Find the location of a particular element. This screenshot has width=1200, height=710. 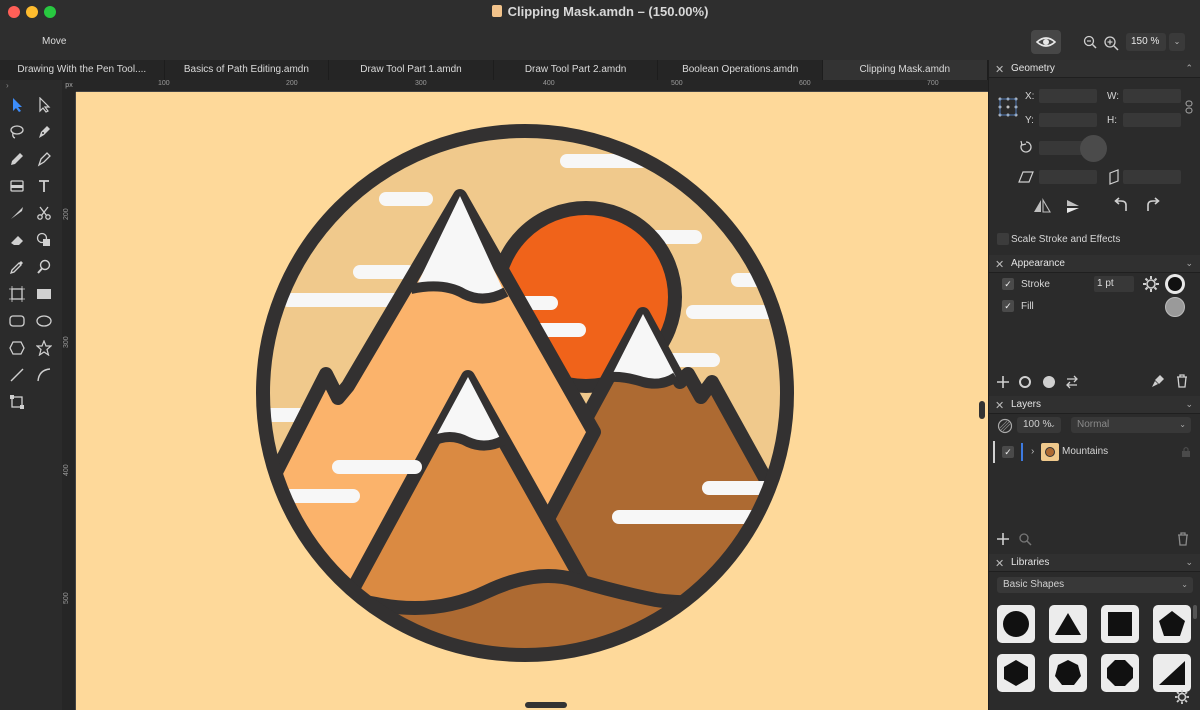

library-shape-hexagon is located at coordinates (1016, 673).